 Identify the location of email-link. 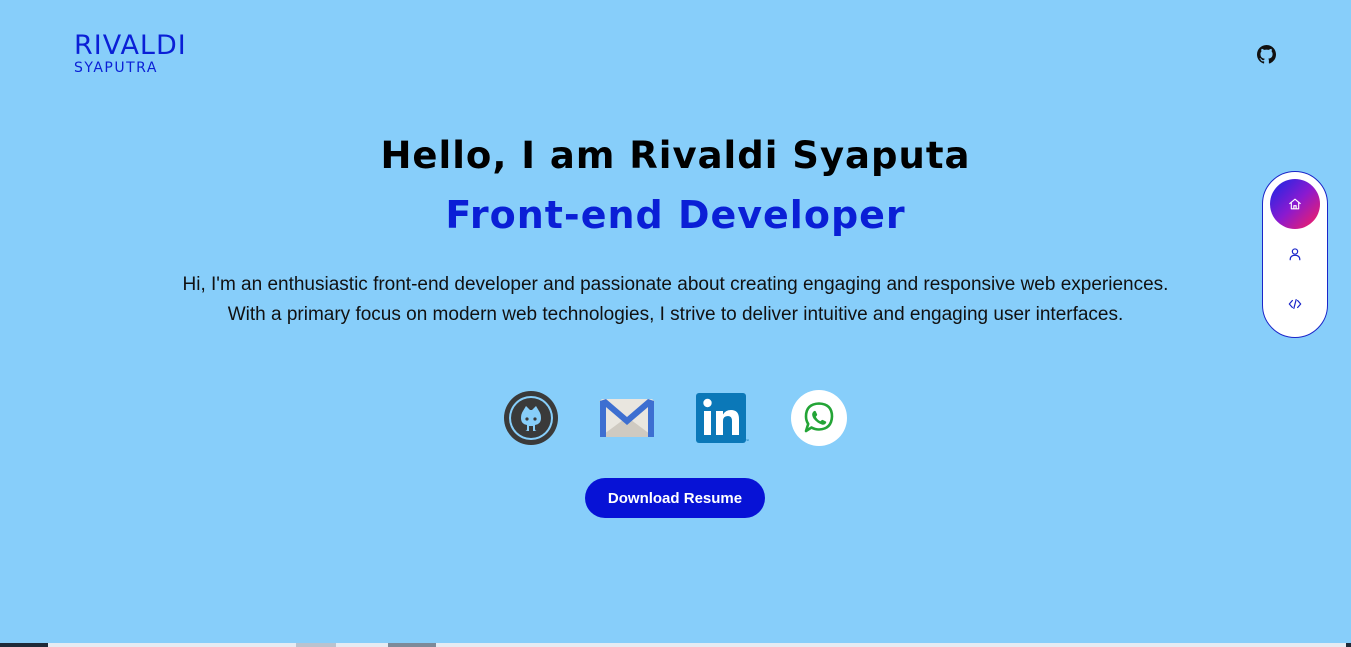
(627, 418).